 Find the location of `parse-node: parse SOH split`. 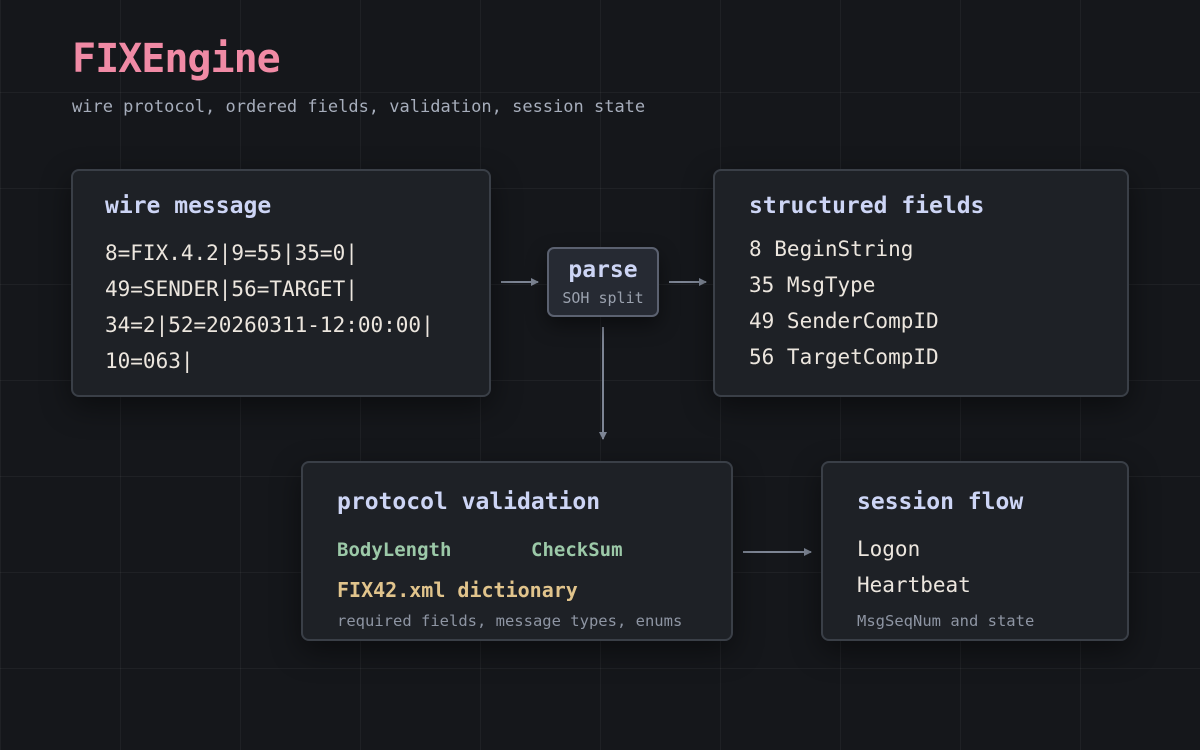

parse-node: parse SOH split is located at coordinates (603, 282).